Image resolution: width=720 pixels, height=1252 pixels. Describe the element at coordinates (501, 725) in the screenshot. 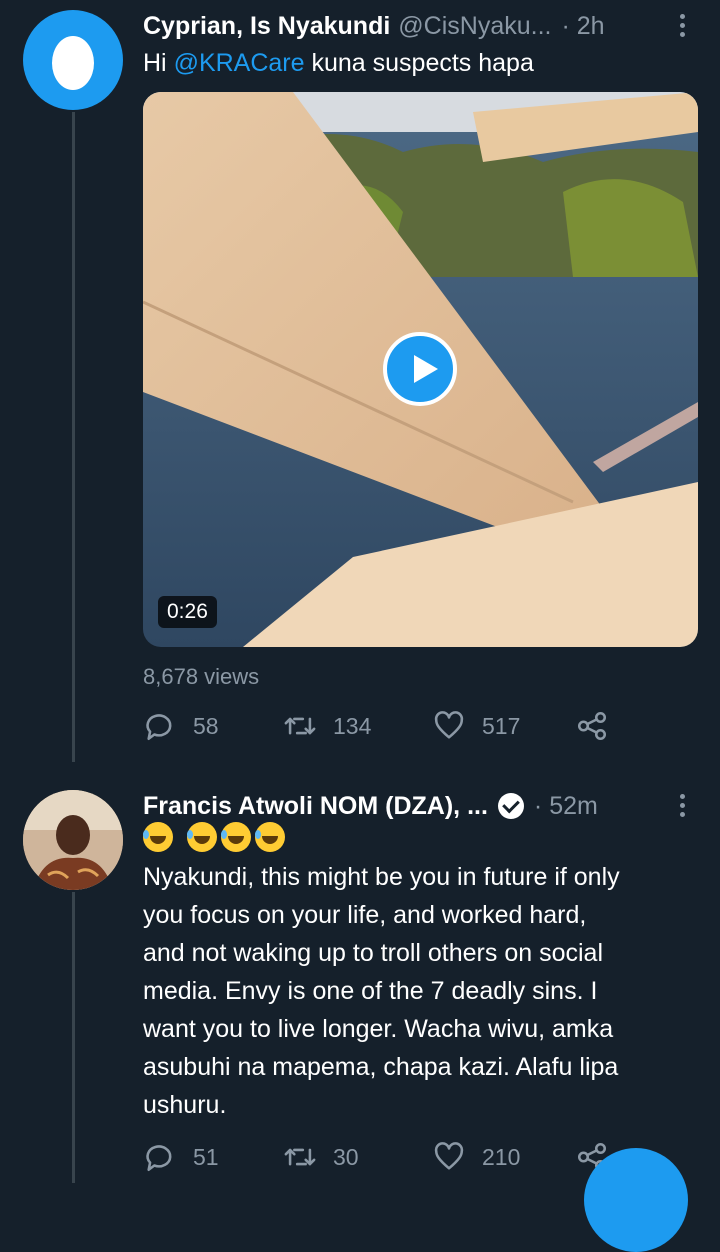

I see `like-count: 517` at that location.